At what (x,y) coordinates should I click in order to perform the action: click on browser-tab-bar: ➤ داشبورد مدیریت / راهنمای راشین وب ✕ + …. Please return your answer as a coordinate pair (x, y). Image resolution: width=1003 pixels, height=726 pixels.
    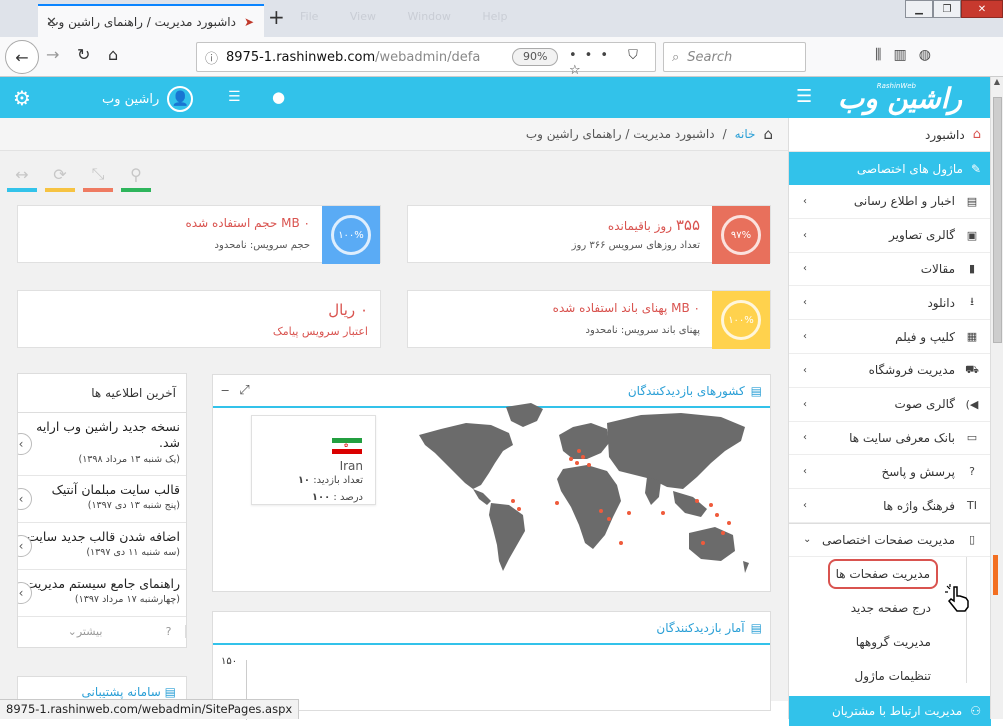
    Looking at the image, I should click on (501, 18).